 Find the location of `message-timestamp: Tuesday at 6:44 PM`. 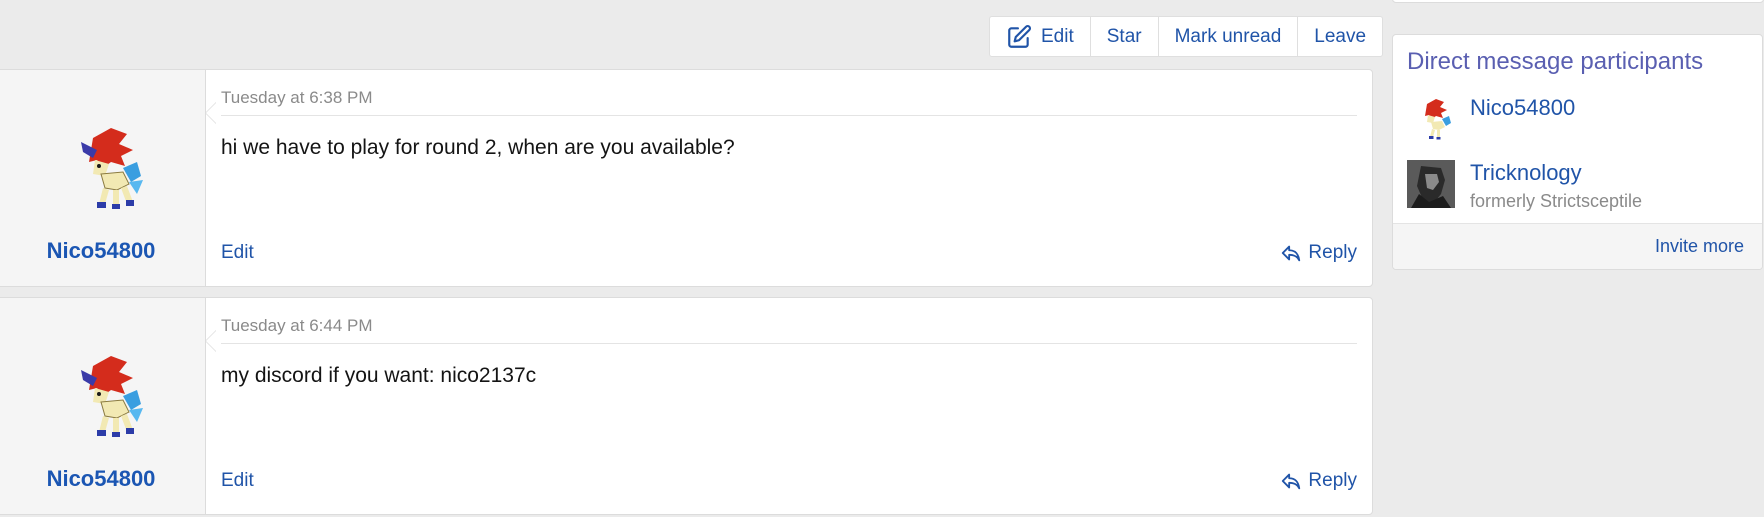

message-timestamp: Tuesday at 6:44 PM is located at coordinates (789, 330).